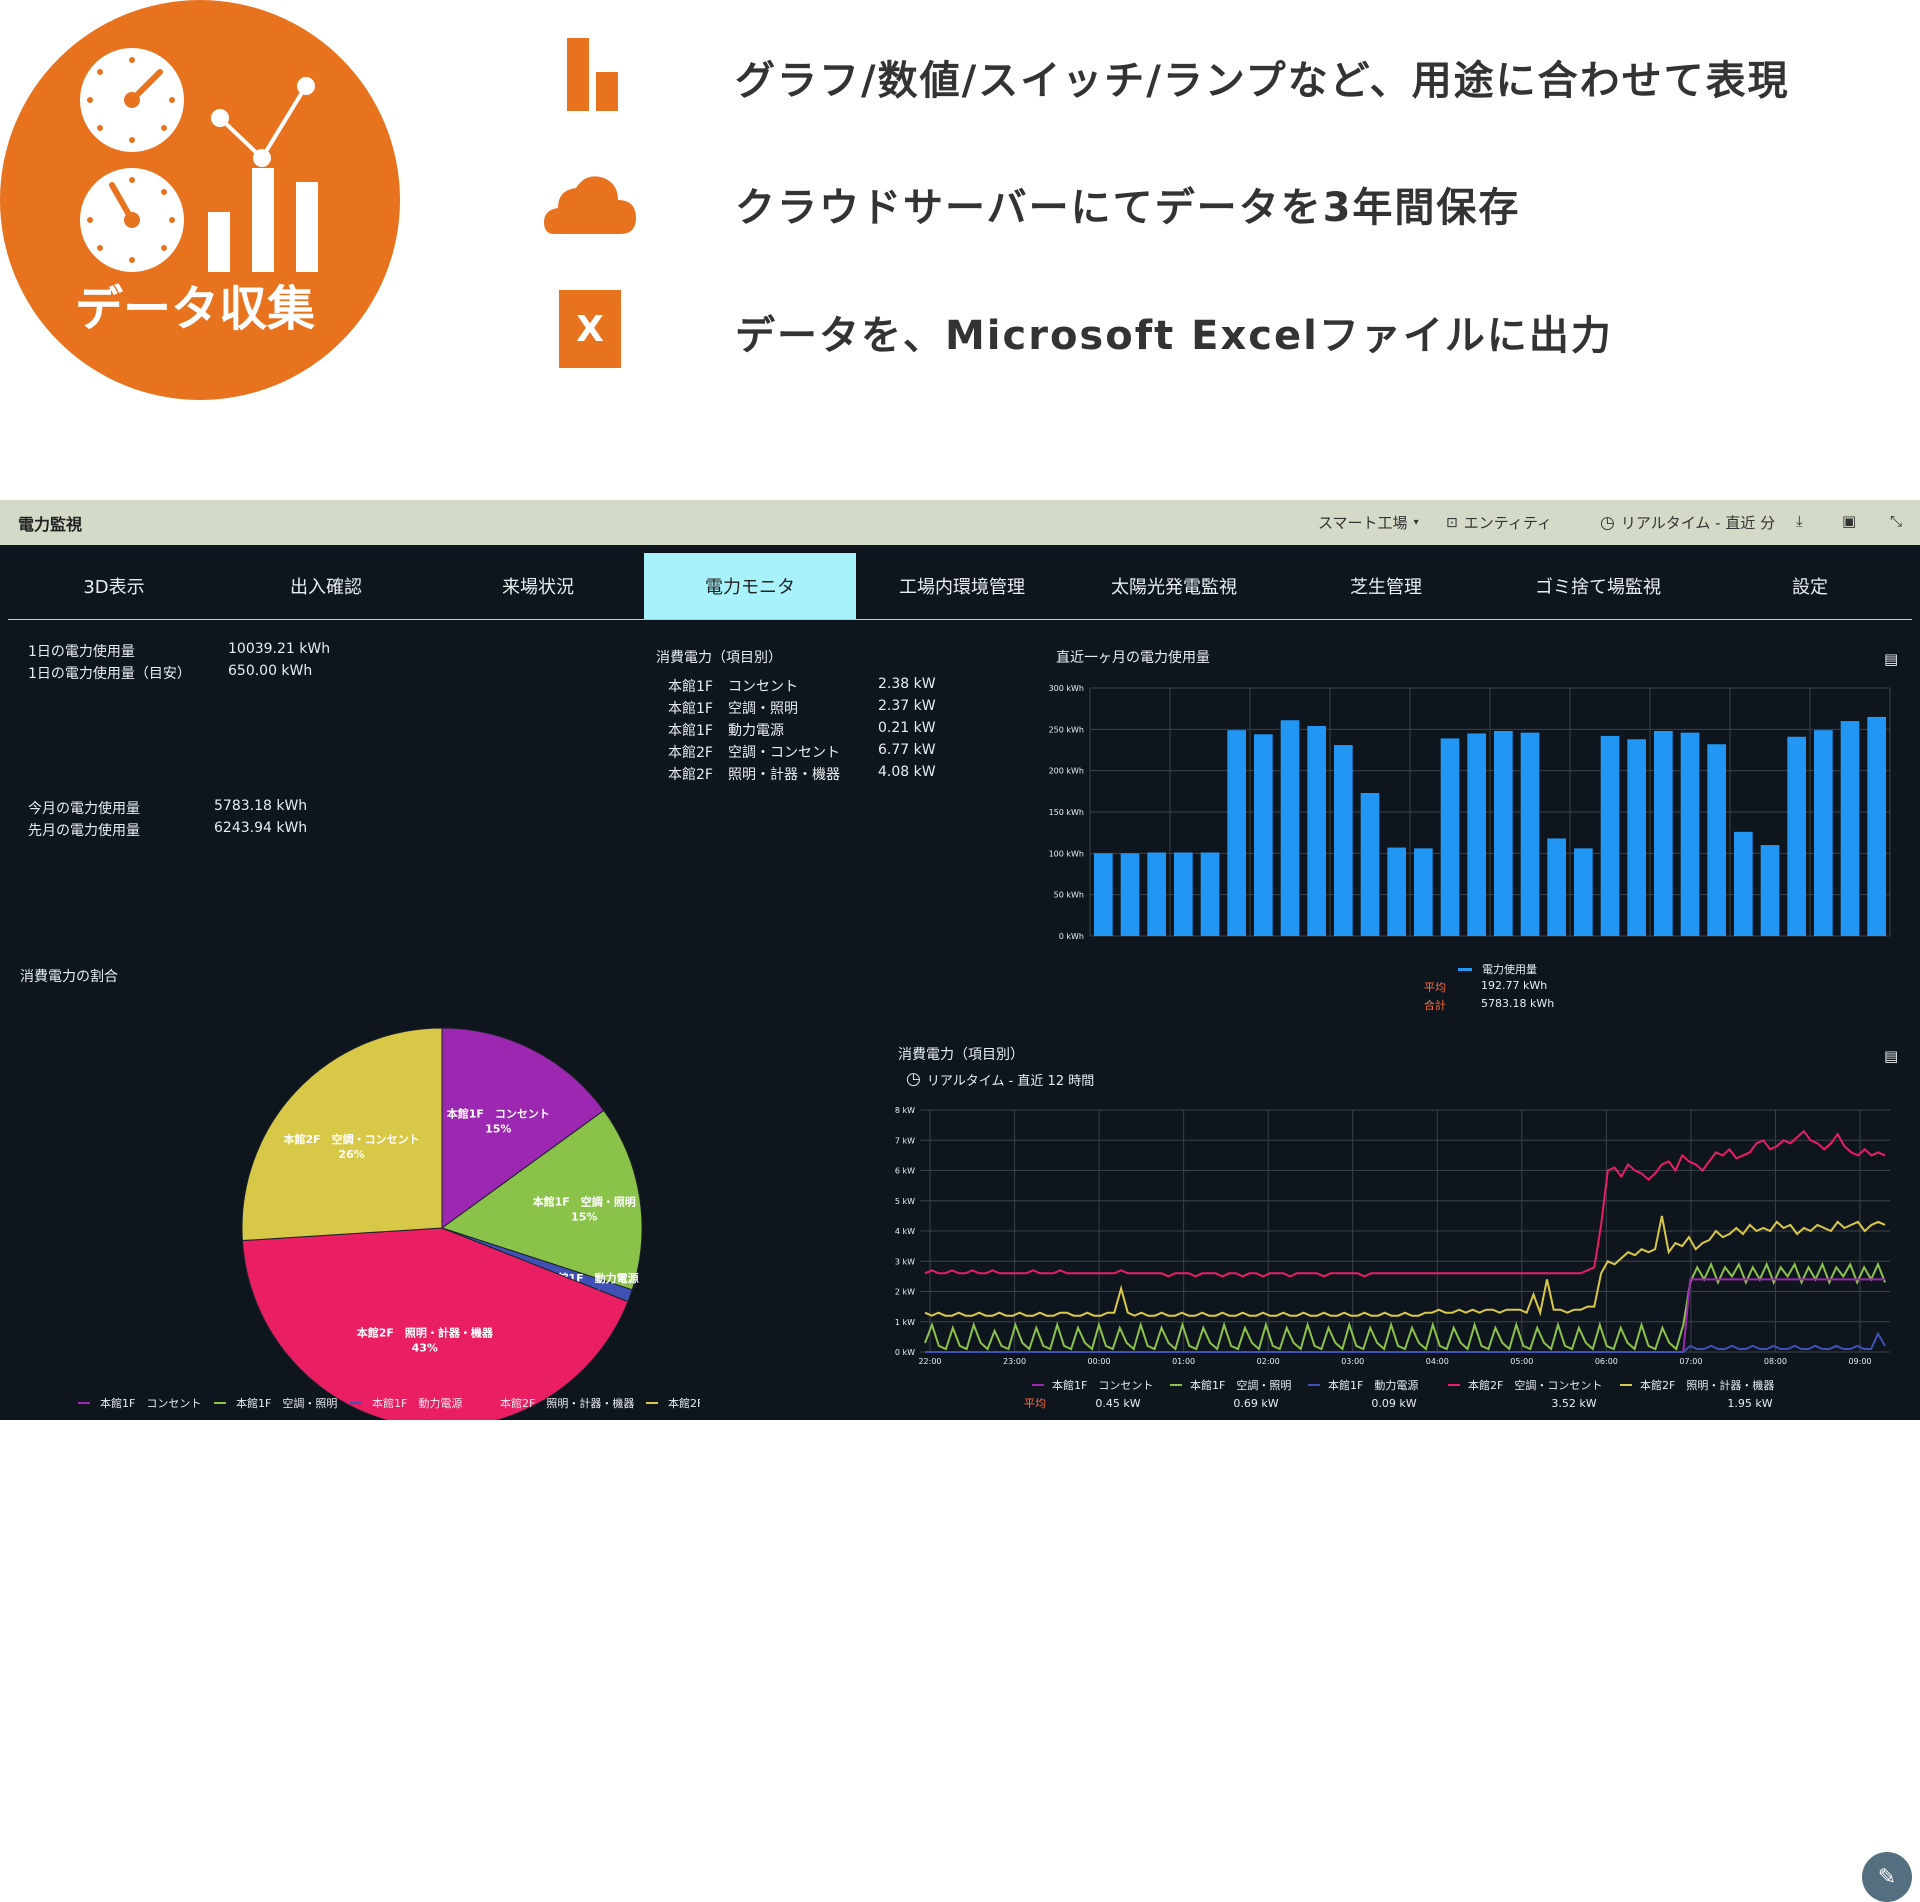 Image resolution: width=1920 pixels, height=1902 pixels. What do you see at coordinates (1514, 985) in the screenshot?
I see `bar-avg-value: 192.77 kWh` at bounding box center [1514, 985].